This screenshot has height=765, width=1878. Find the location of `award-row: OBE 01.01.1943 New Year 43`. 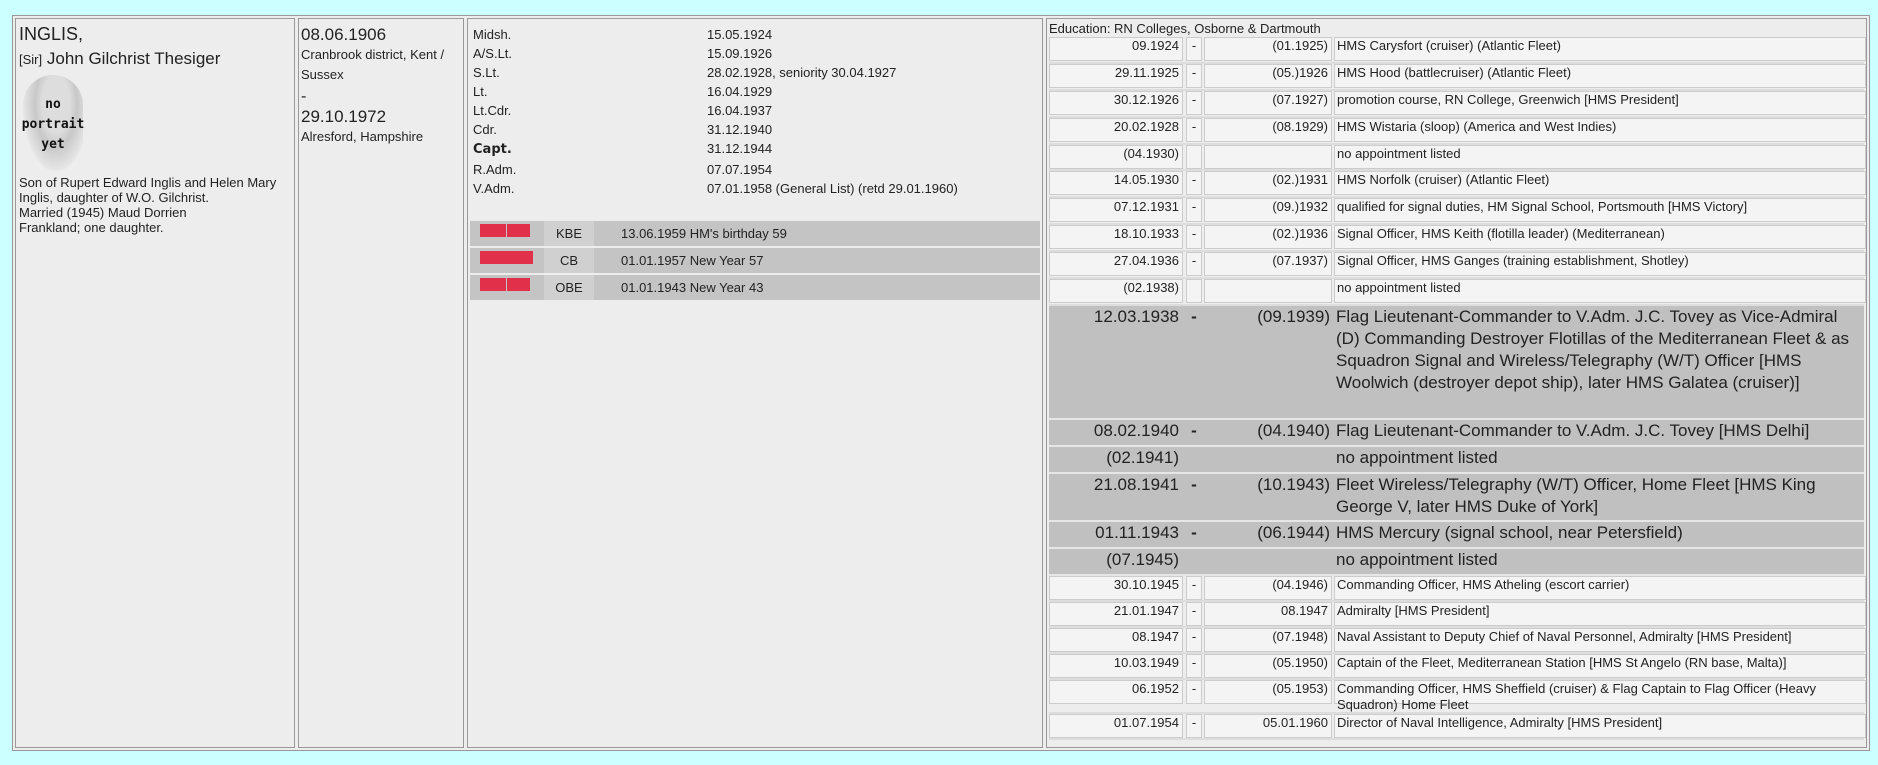

award-row: OBE 01.01.1943 New Year 43 is located at coordinates (755, 287).